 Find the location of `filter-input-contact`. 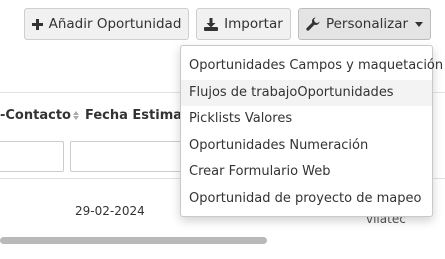

filter-input-contact is located at coordinates (32, 156).